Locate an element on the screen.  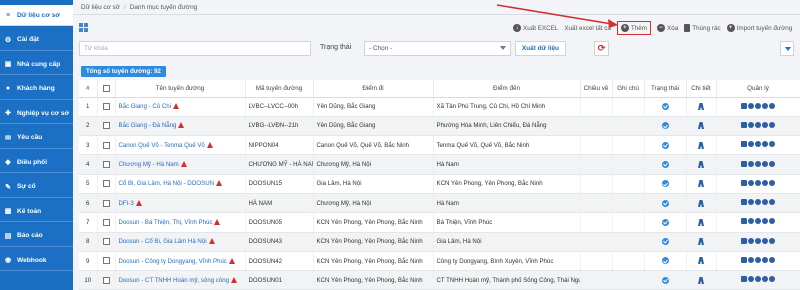
route-name-cell: Canon Quế Võ - Tenma Quế Võ is located at coordinates (180, 145).